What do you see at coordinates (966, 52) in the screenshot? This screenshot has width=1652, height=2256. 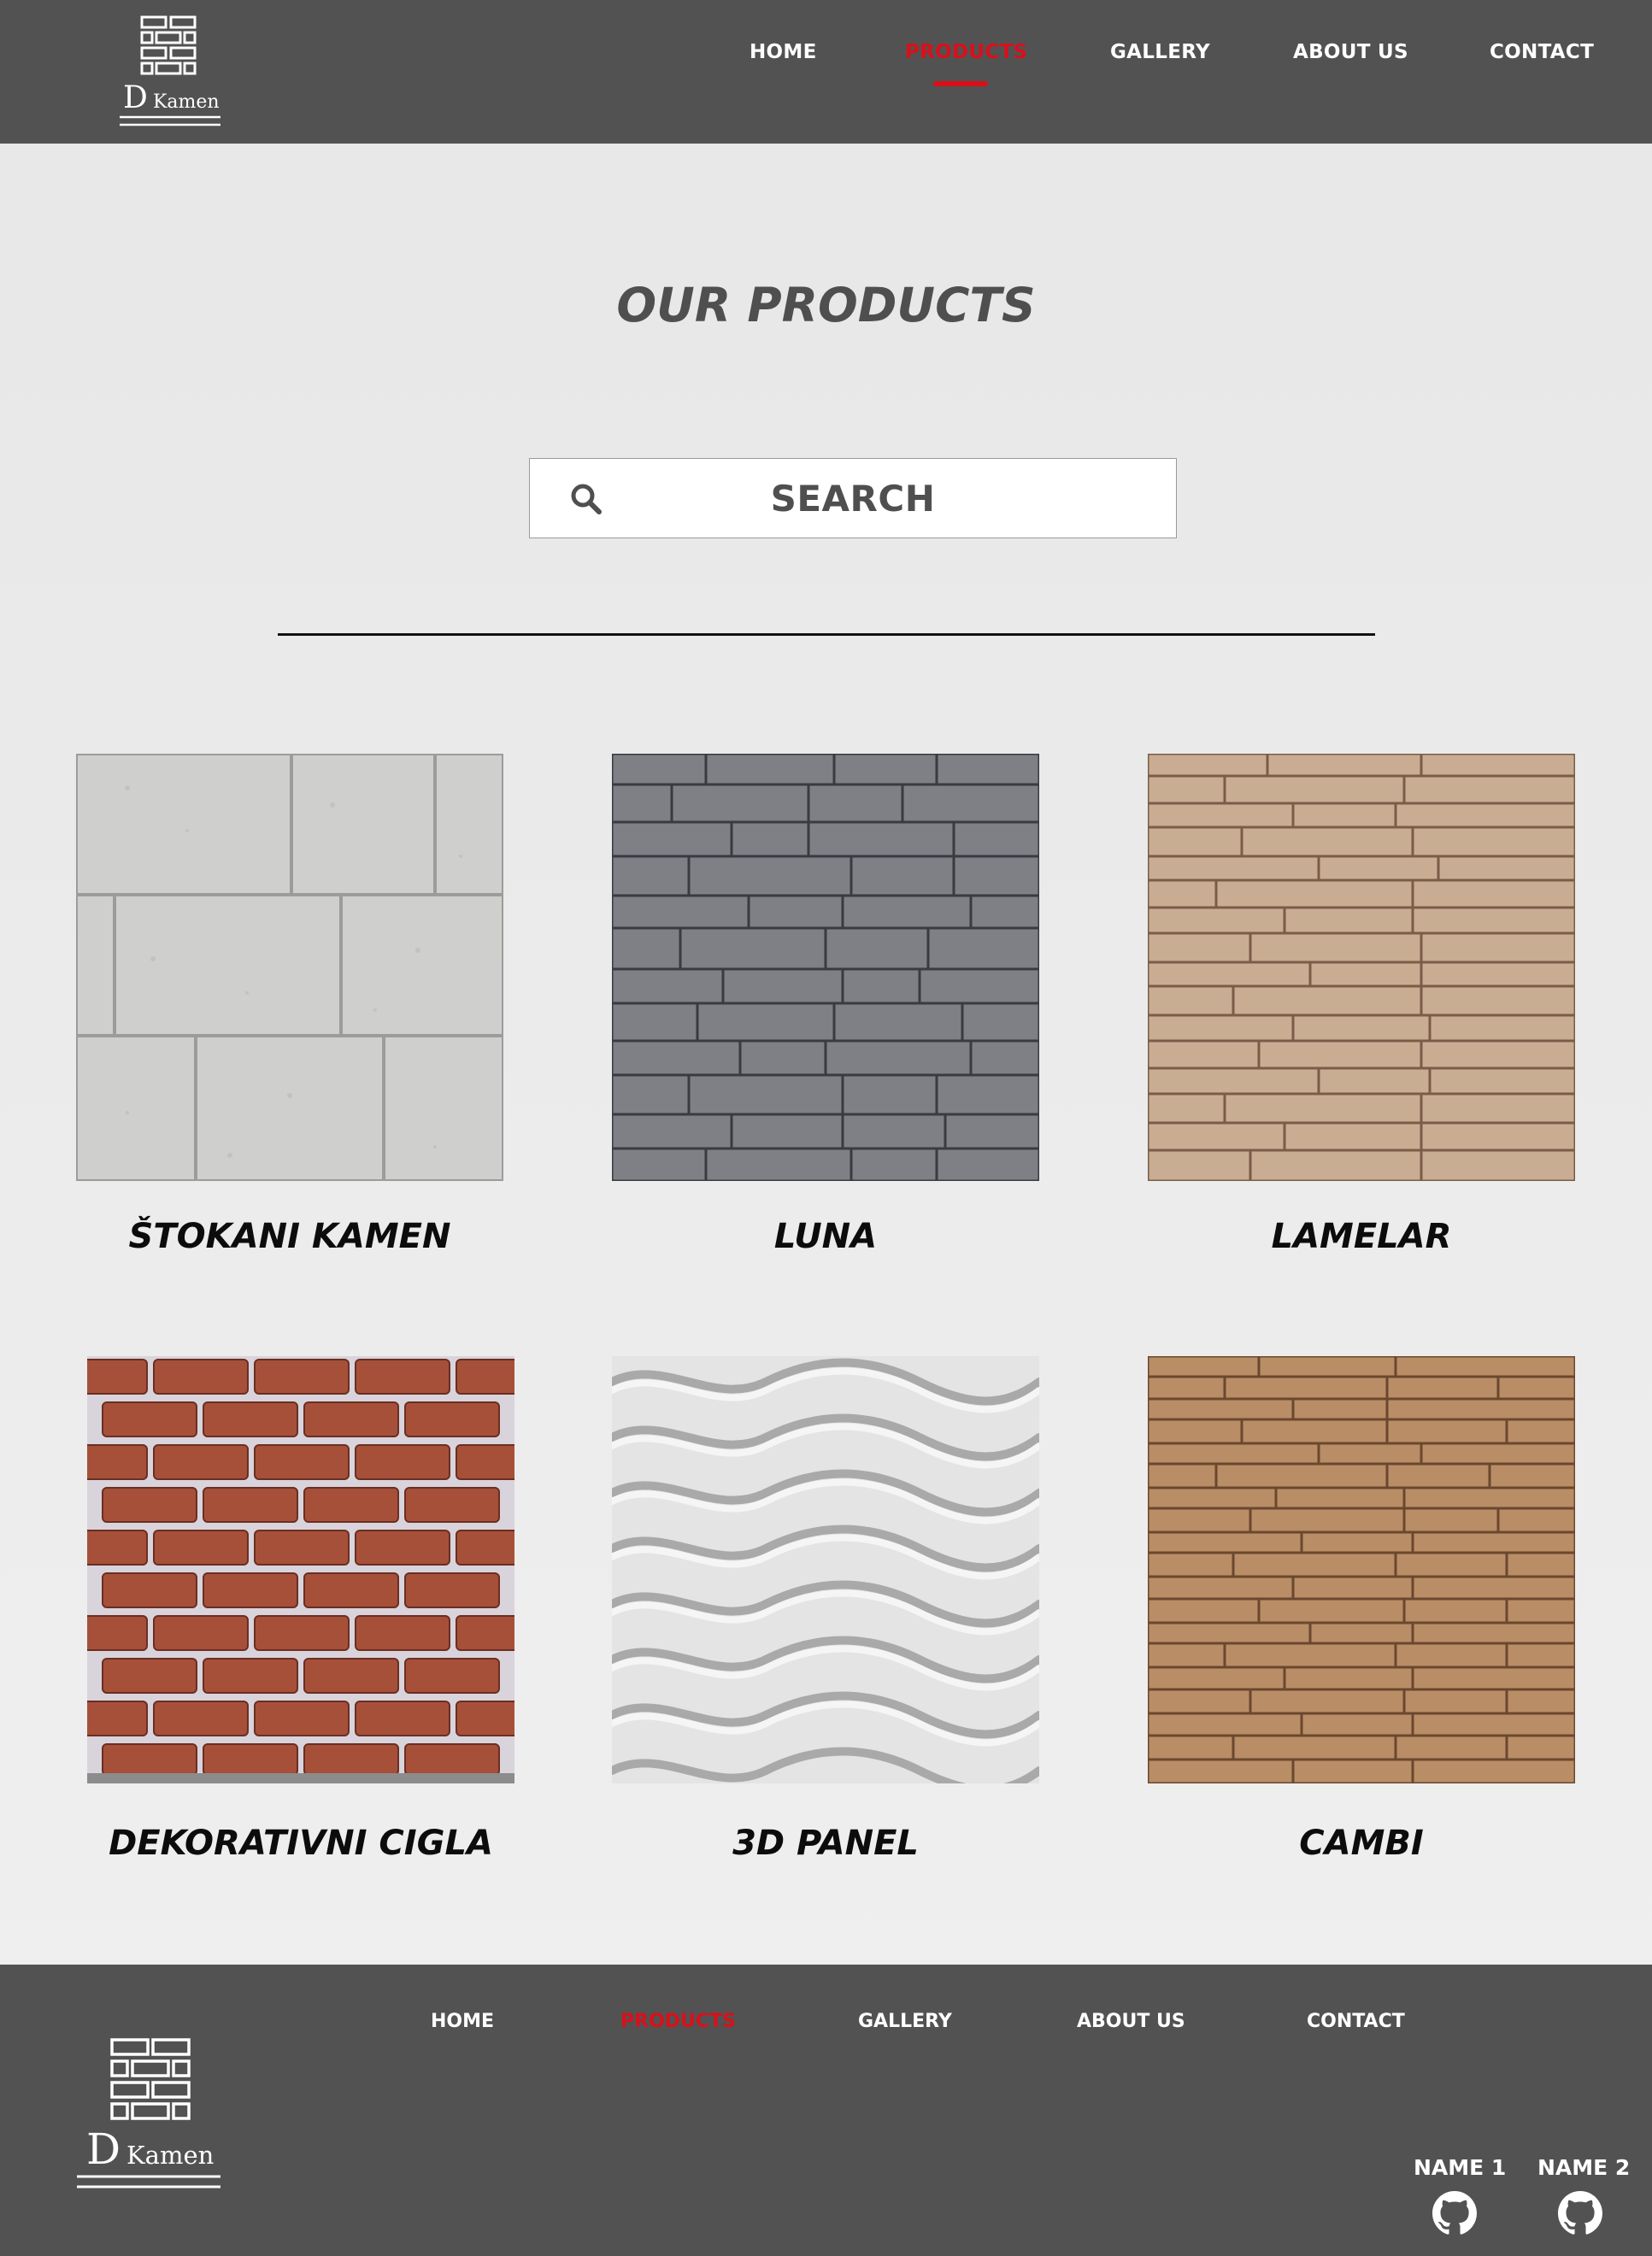 I see `nav-products: PRODUCTS` at bounding box center [966, 52].